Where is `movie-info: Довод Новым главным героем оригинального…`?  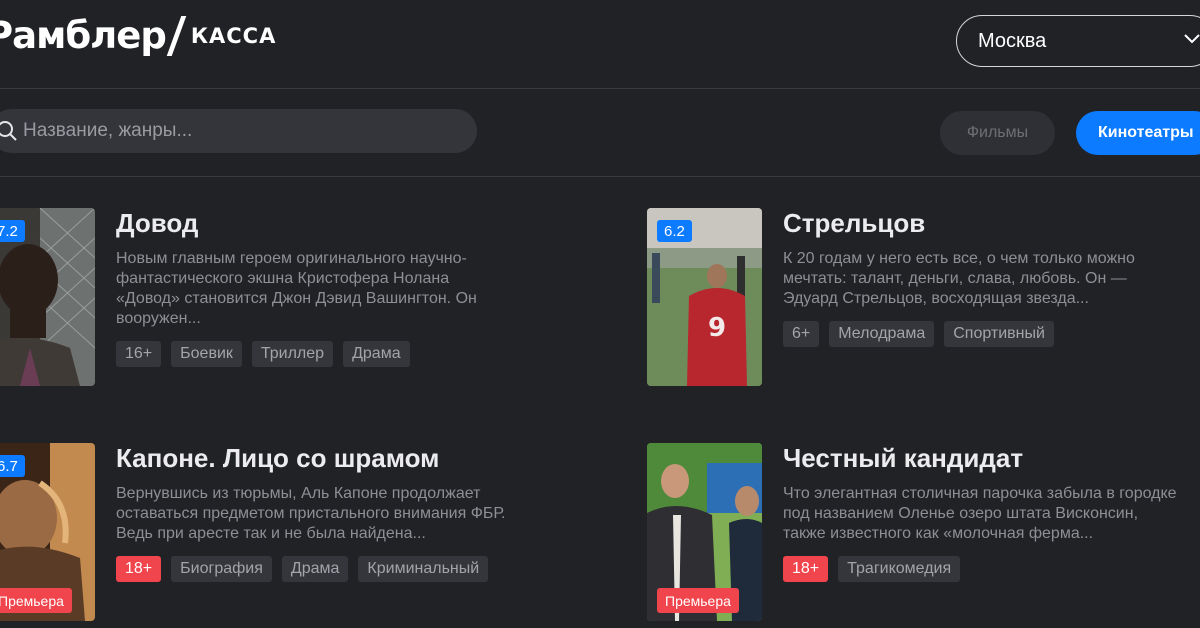 movie-info: Довод Новым главным героем оригинального… is located at coordinates (316, 287).